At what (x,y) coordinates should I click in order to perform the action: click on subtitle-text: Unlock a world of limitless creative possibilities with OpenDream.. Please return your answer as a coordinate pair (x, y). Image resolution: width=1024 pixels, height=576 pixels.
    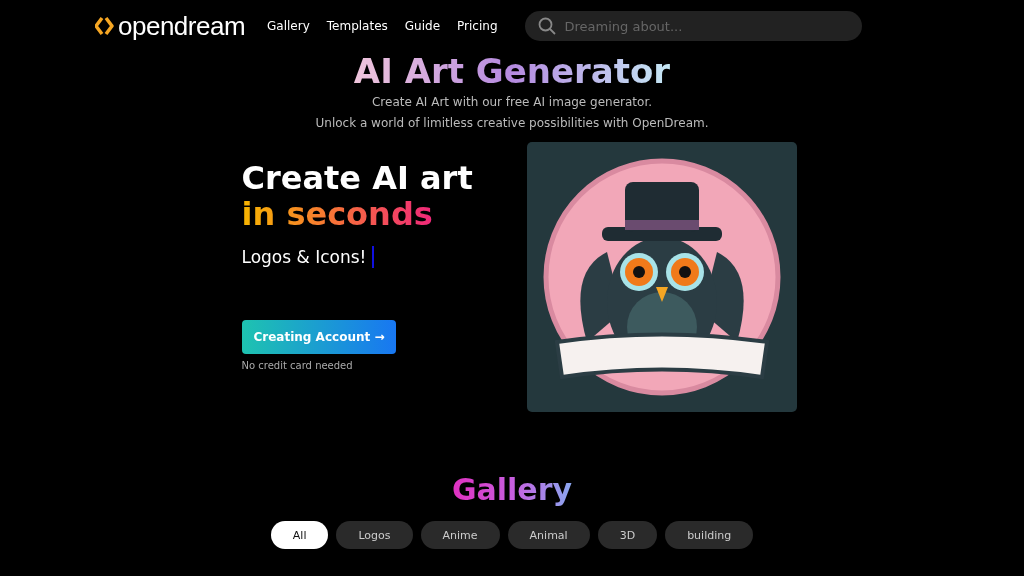
    Looking at the image, I should click on (512, 123).